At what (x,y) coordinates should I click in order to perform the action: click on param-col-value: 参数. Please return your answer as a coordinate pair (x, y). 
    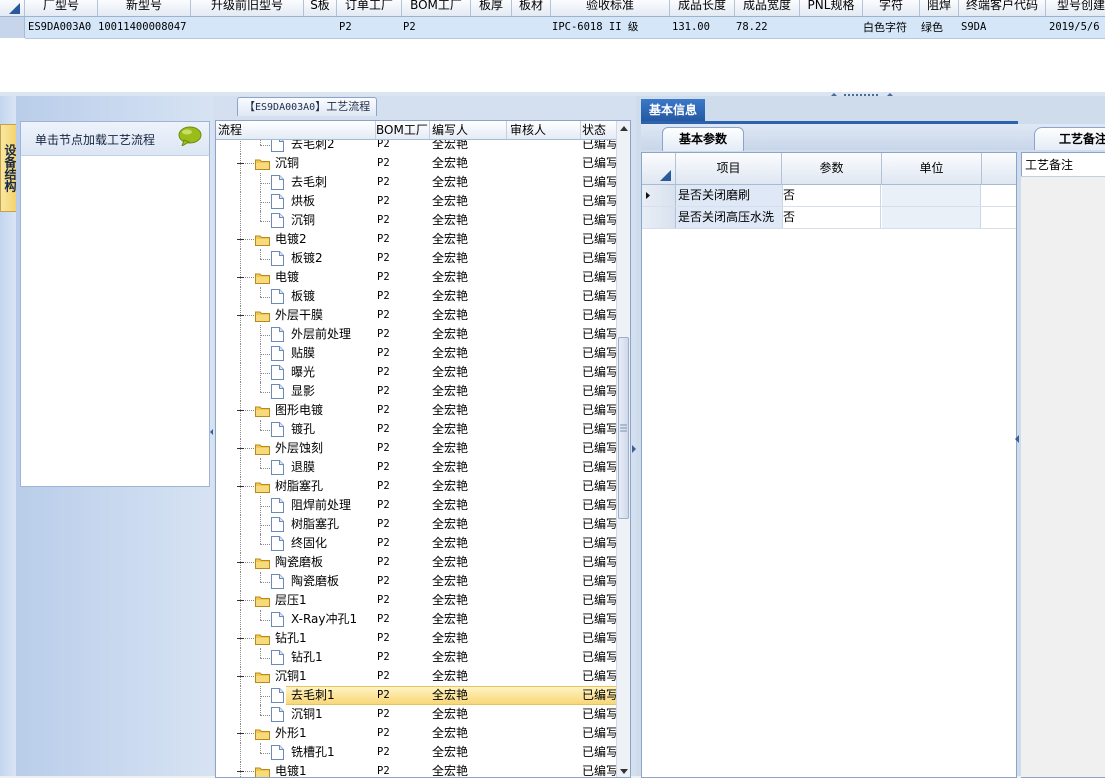
    Looking at the image, I should click on (832, 169).